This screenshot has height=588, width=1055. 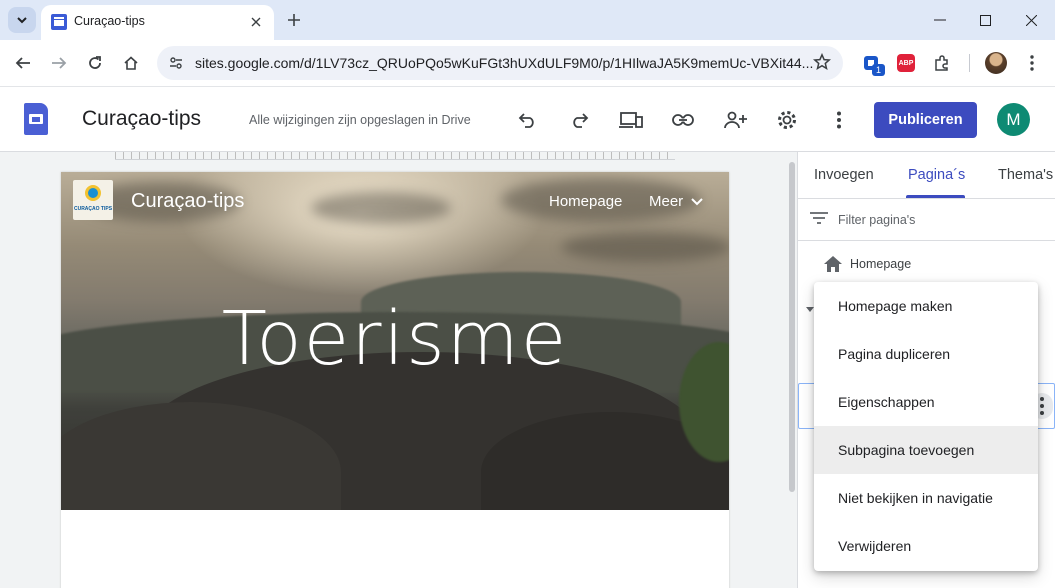 I want to click on home-icon, so click(x=131, y=63).